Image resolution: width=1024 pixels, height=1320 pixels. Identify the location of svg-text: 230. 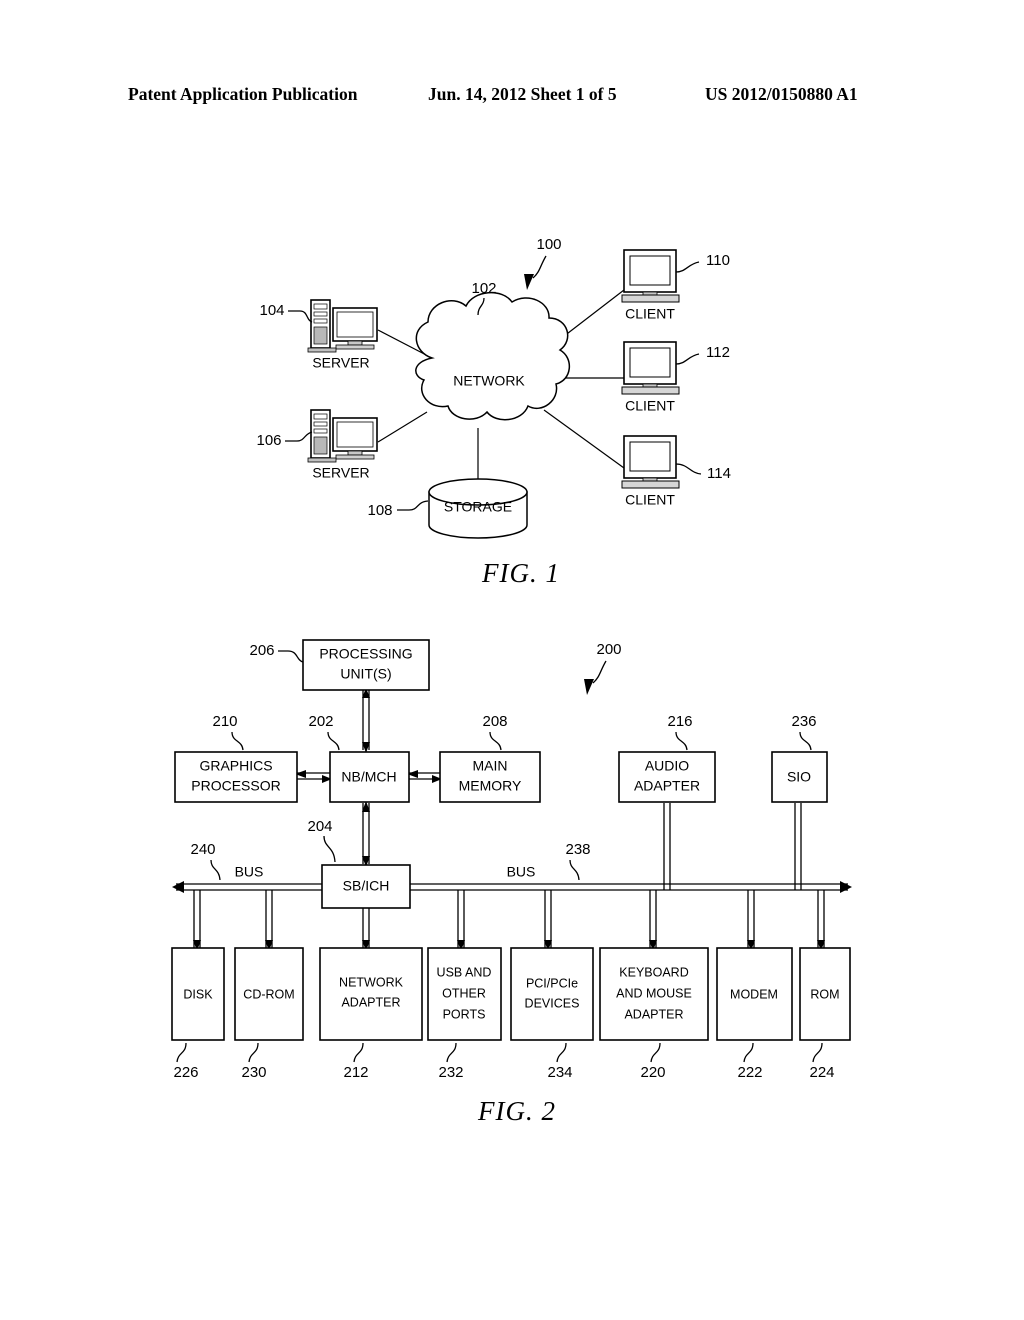
(253, 1072).